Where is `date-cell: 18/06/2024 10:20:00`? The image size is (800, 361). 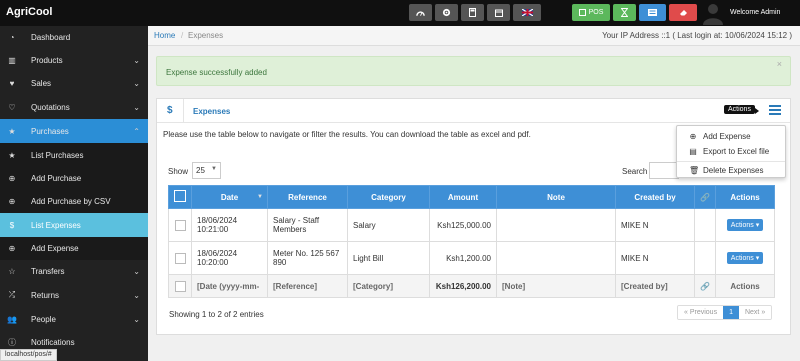 date-cell: 18/06/2024 10:20:00 is located at coordinates (229, 258).